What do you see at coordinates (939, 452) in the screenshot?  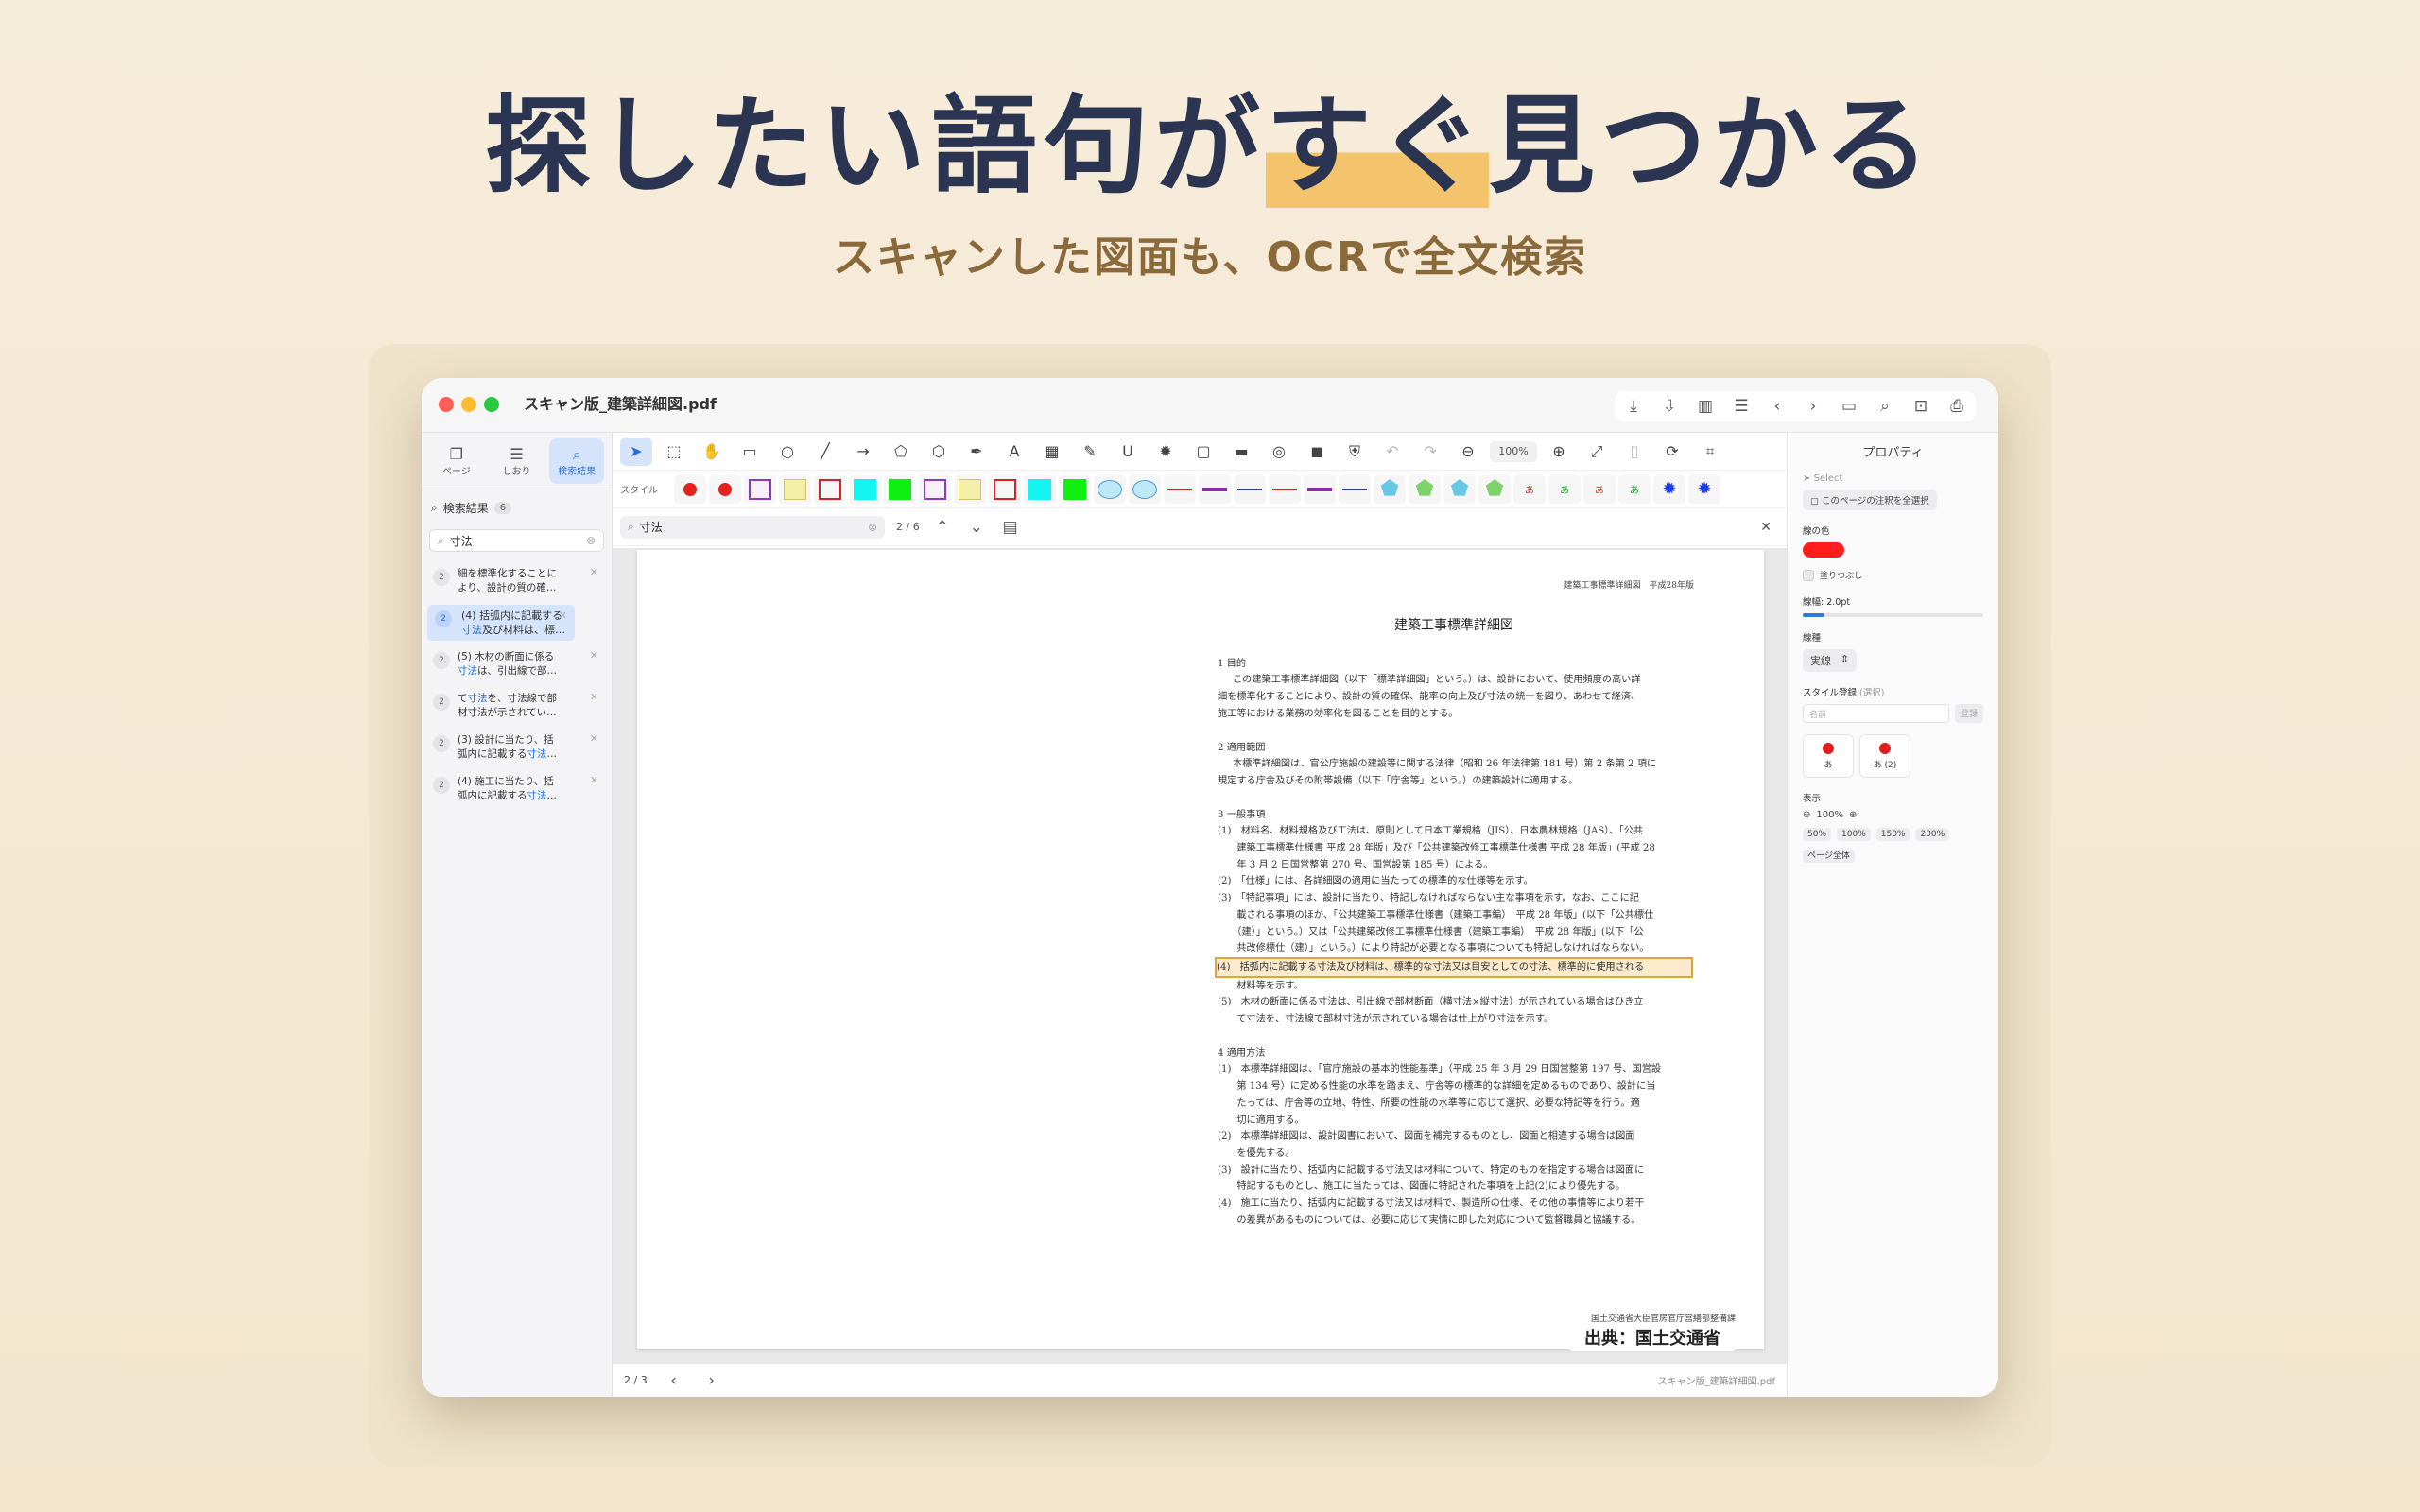 I see `polygon-icon: ⬡` at bounding box center [939, 452].